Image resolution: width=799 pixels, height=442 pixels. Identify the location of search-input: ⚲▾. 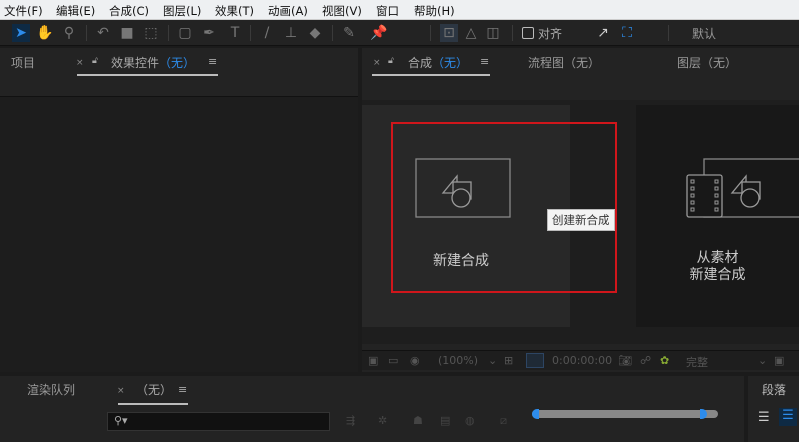
(218, 421).